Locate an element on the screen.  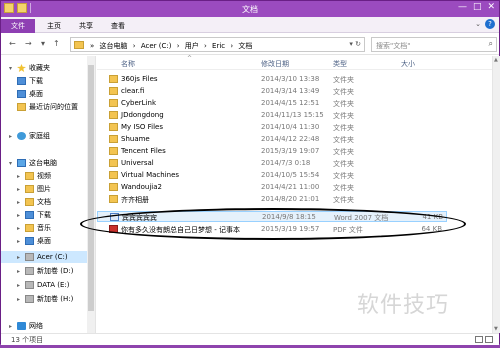
table-row: My ISO Files 2014/10/4 11:30 文件夹 is located at coordinates (272, 127).